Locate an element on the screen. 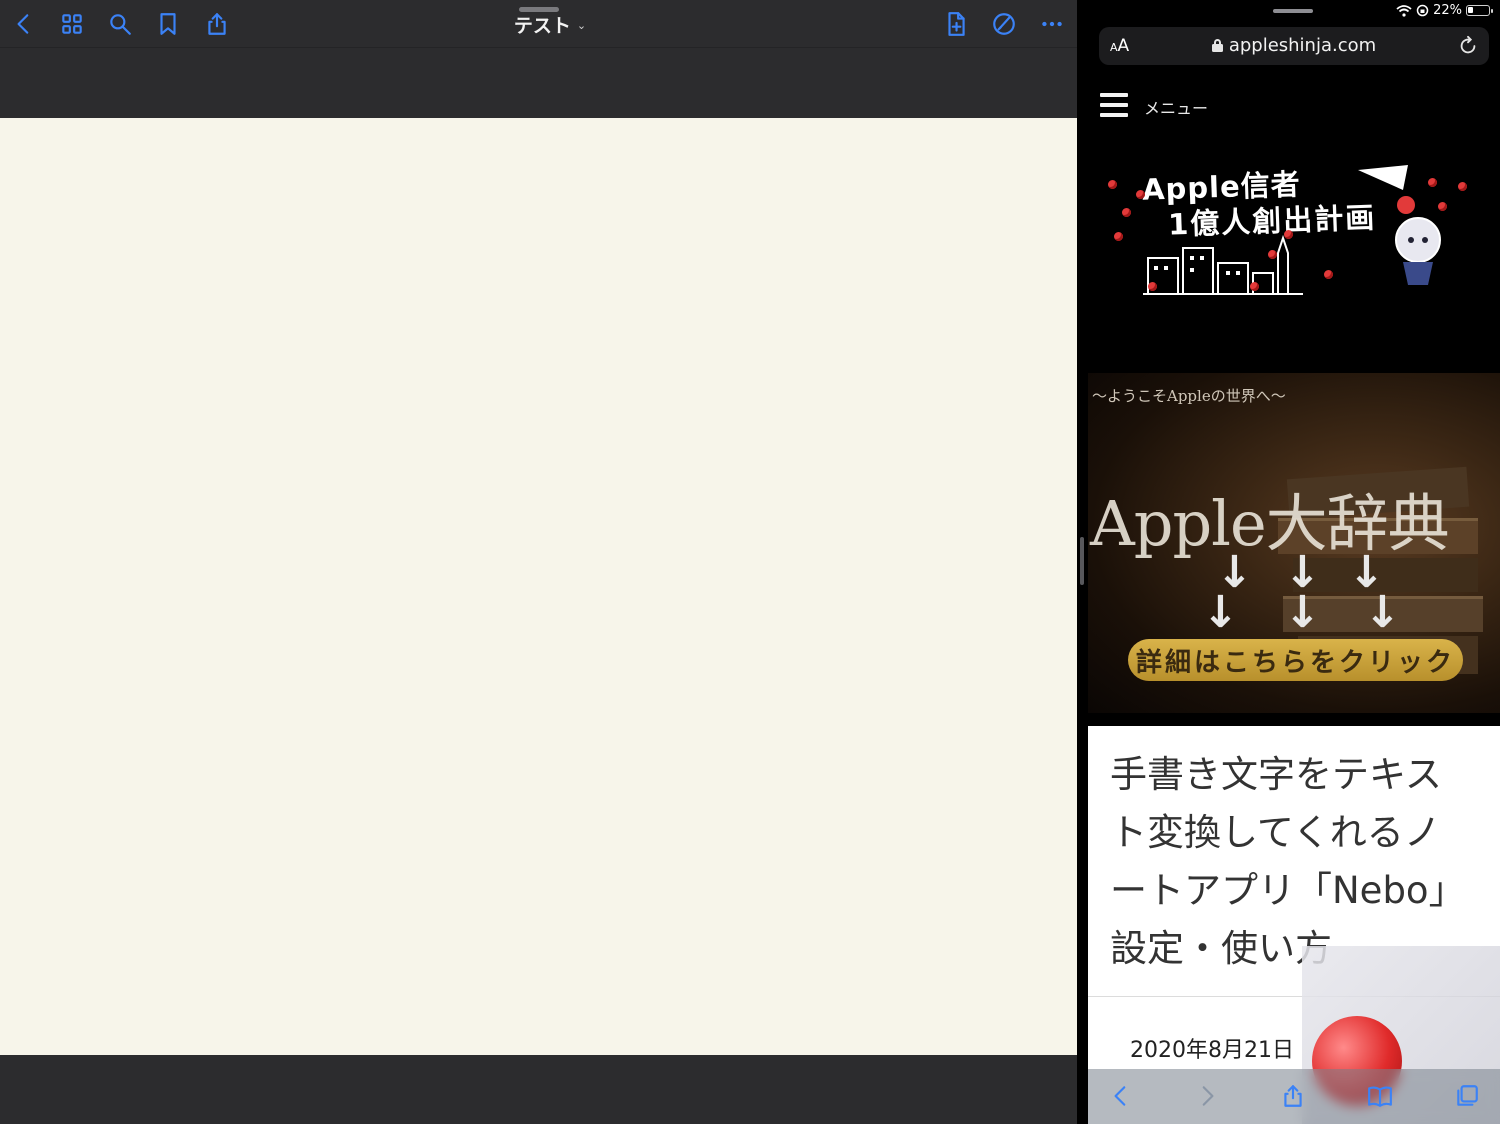 The width and height of the screenshot is (1500, 1124). bookmark-icon is located at coordinates (168, 24).